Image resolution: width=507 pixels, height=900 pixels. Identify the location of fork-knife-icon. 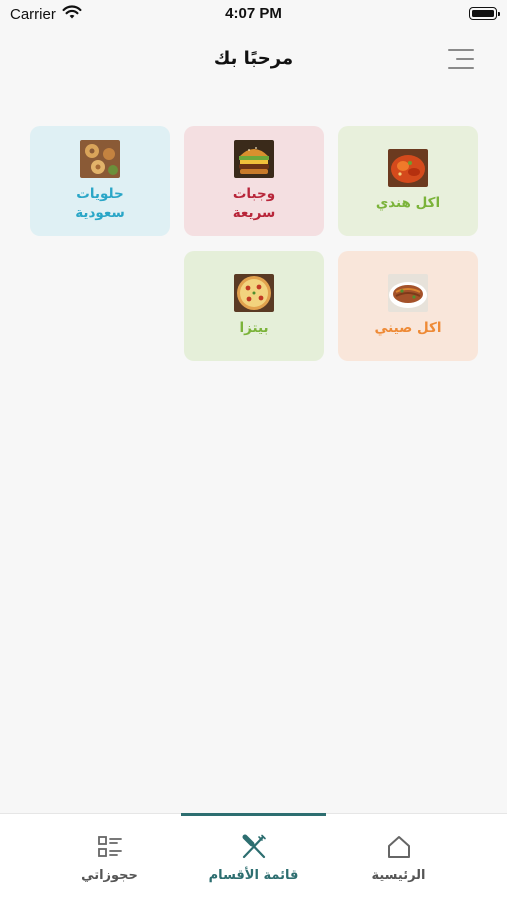
(254, 846).